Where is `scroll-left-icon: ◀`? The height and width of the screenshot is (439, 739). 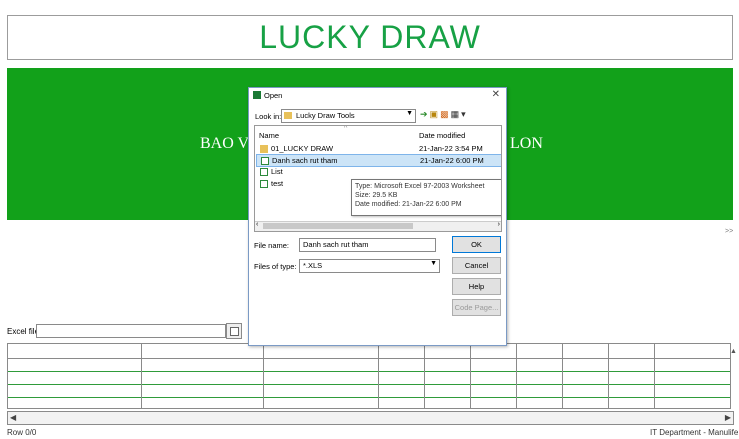 scroll-left-icon: ◀ is located at coordinates (13, 417).